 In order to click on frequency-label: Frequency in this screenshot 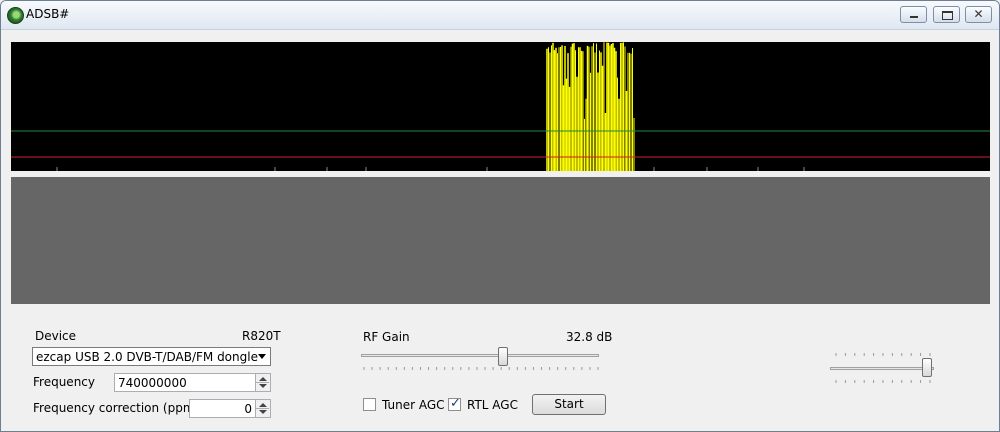, I will do `click(64, 382)`.